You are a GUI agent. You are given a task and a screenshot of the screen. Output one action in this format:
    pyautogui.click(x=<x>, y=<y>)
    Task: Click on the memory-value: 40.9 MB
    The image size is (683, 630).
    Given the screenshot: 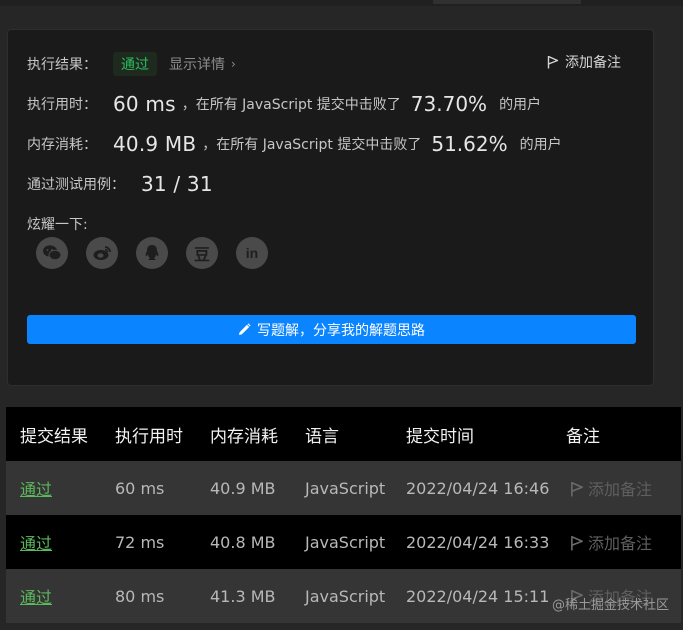 What is the action you would take?
    pyautogui.click(x=155, y=144)
    